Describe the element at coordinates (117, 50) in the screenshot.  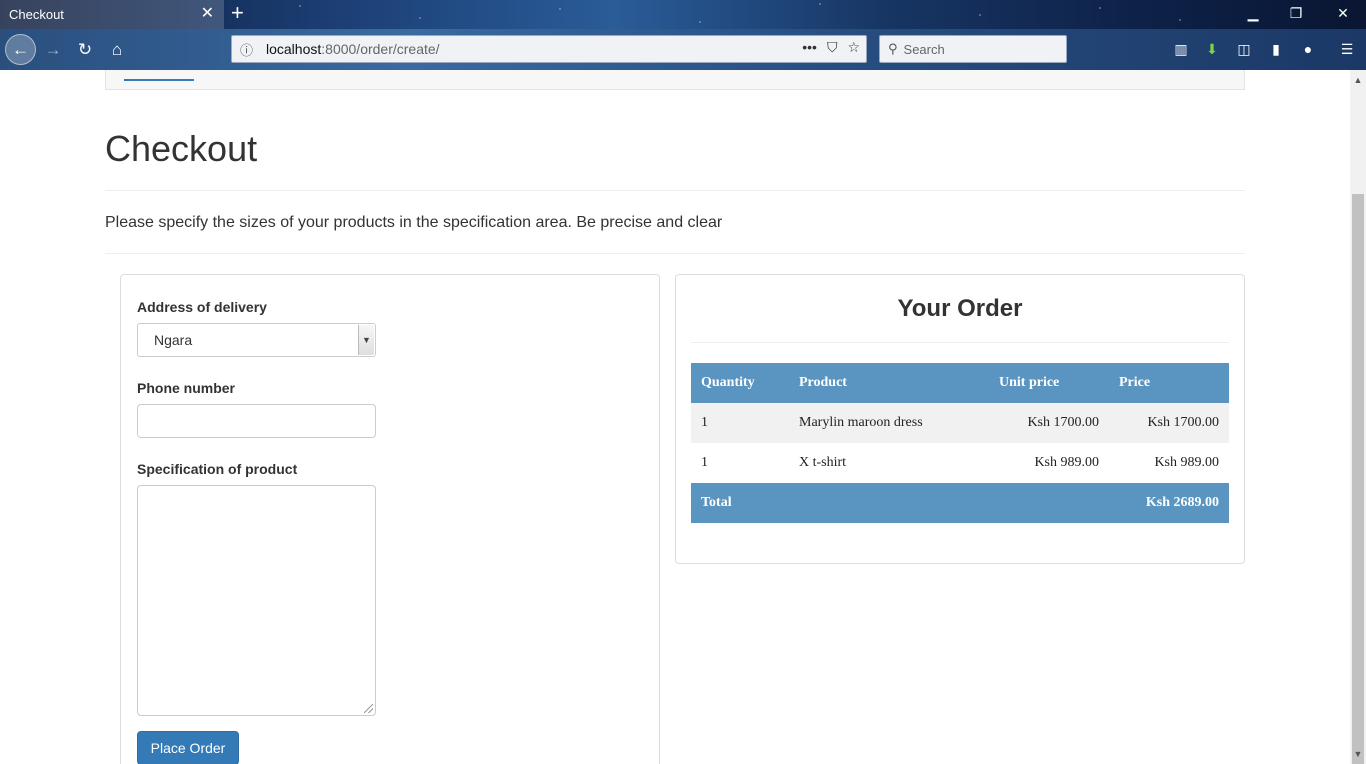
I see `home-icon: ⌂` at that location.